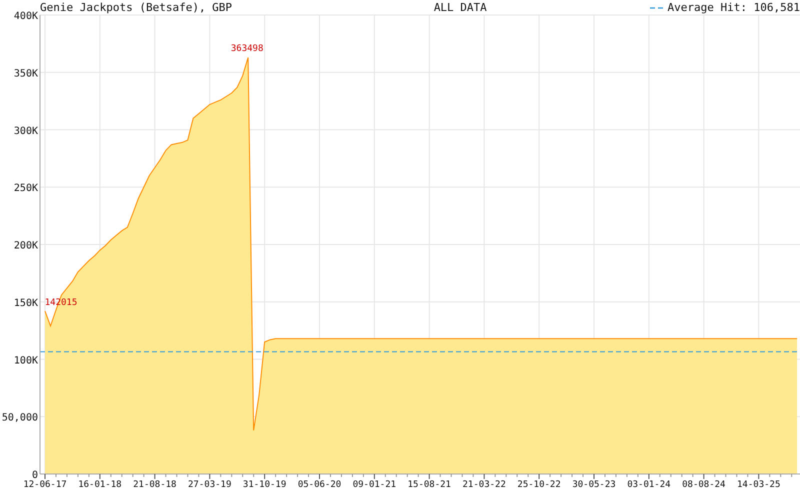  What do you see at coordinates (26, 360) in the screenshot?
I see `y-tick-label: 100K` at bounding box center [26, 360].